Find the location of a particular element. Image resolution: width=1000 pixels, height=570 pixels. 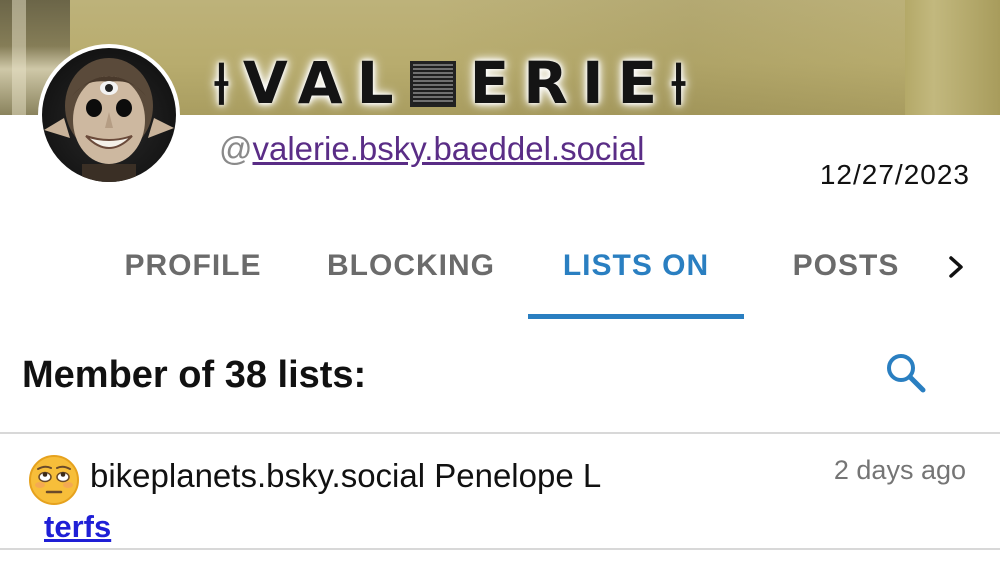

profile-handle: @valerie.bsky.baeddel.social is located at coordinates (431, 149).